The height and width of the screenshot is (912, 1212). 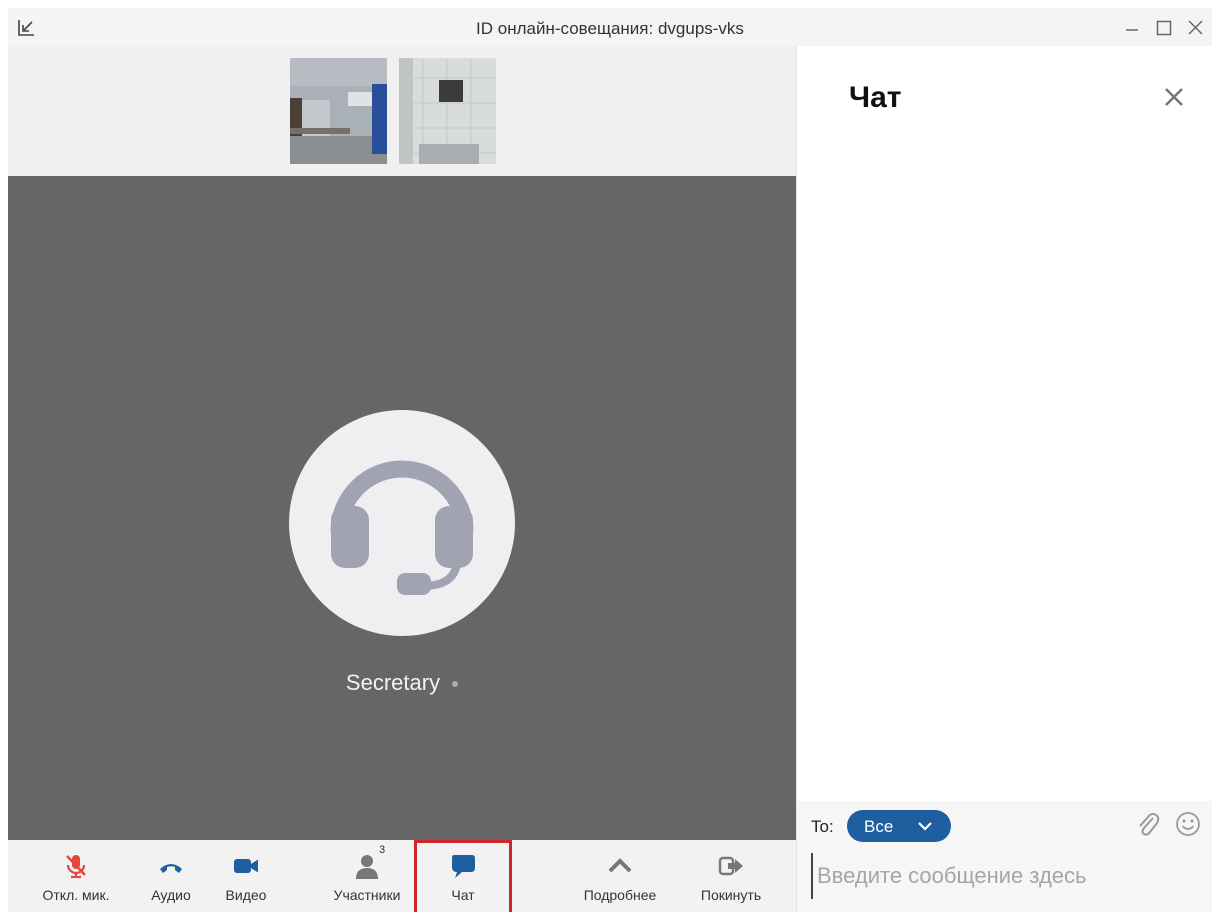 What do you see at coordinates (246, 876) in the screenshot?
I see `video-button: Видео` at bounding box center [246, 876].